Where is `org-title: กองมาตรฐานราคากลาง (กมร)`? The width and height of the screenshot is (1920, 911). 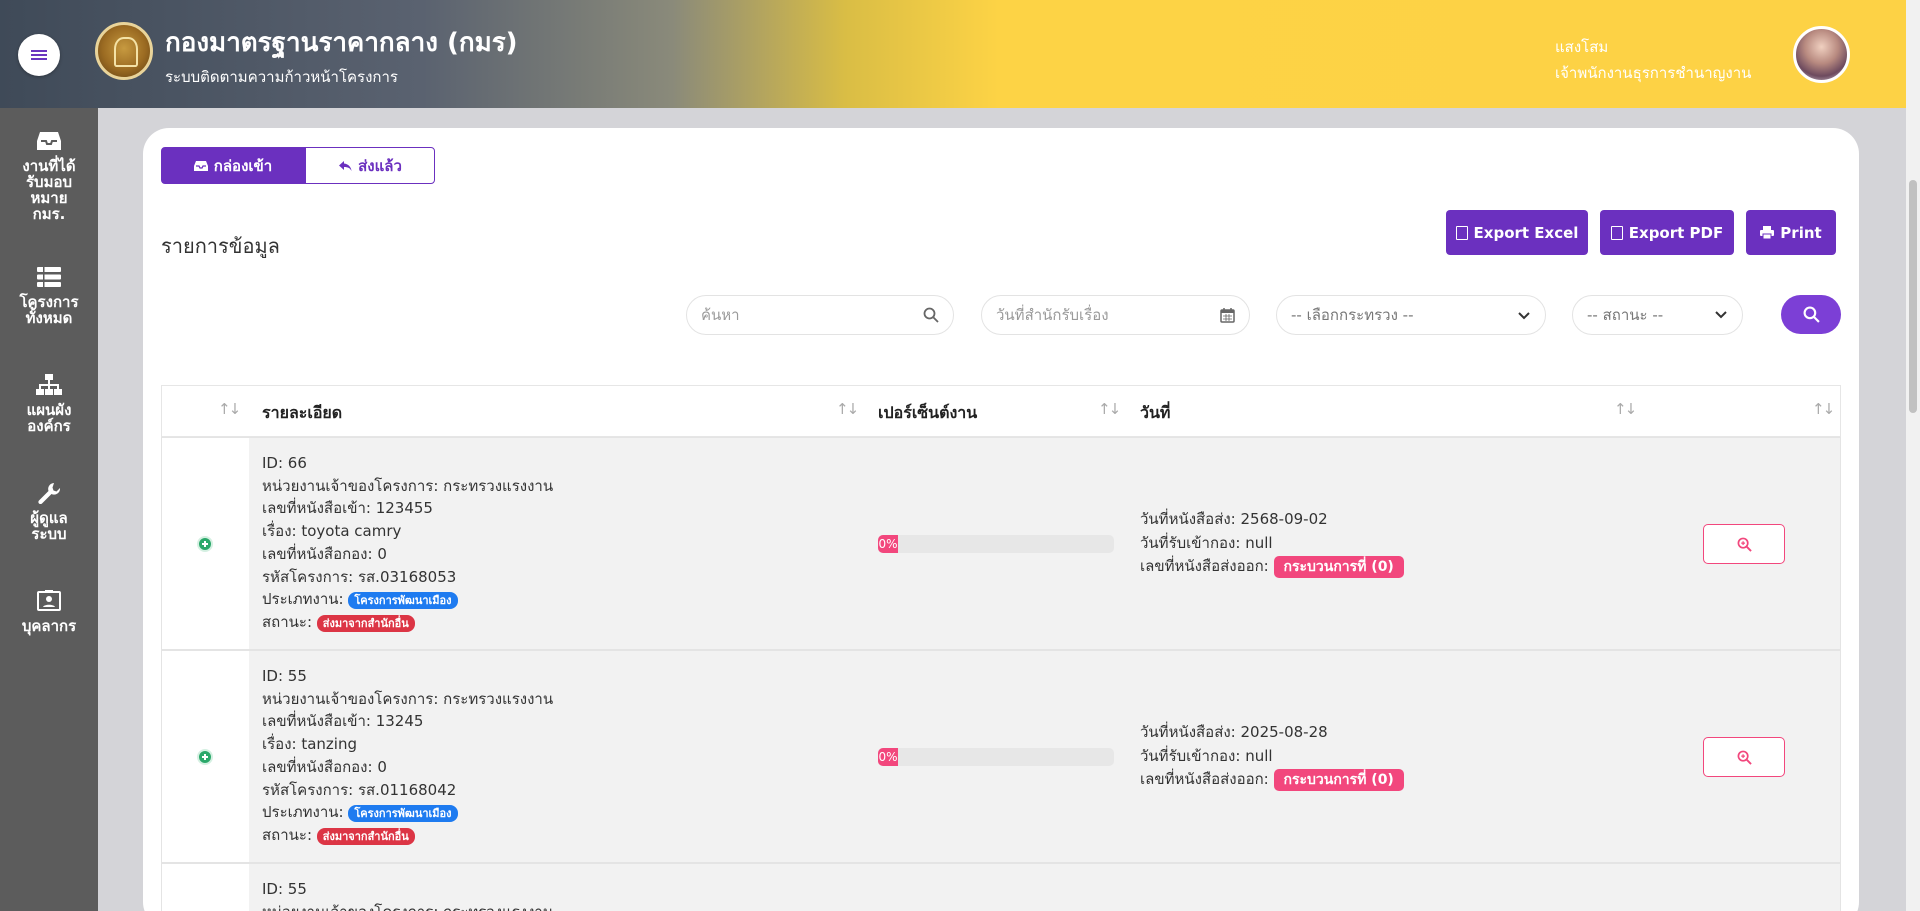
org-title: กองมาตรฐานราคากลาง (กมร) is located at coordinates (341, 43).